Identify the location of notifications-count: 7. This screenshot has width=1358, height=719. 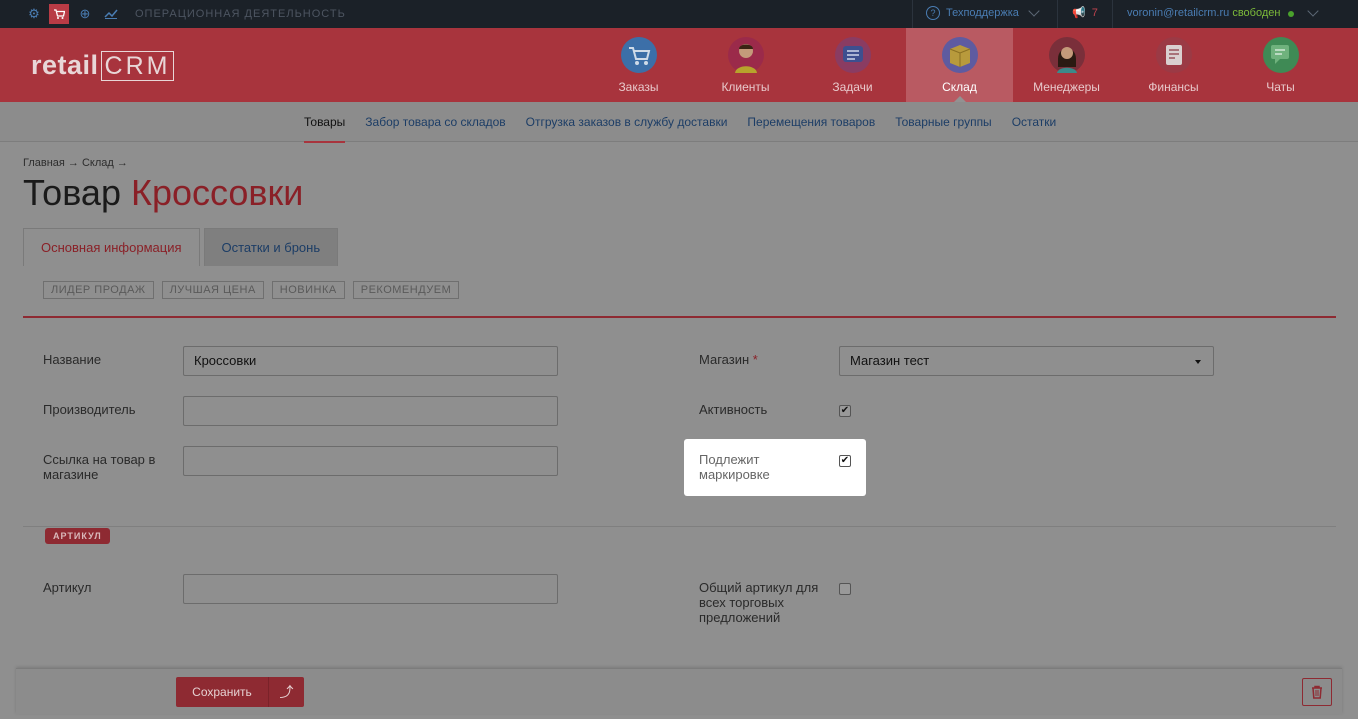
(1094, 12).